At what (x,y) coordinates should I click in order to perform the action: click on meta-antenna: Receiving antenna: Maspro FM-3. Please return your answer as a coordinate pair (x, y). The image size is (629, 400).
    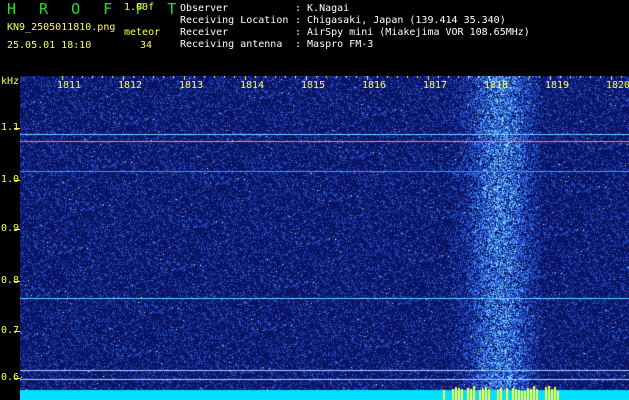
    Looking at the image, I should click on (277, 44).